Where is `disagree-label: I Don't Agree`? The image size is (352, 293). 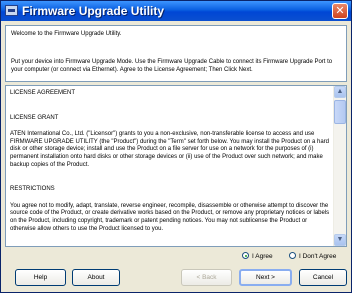
disagree-label: I Don't Agree is located at coordinates (318, 256).